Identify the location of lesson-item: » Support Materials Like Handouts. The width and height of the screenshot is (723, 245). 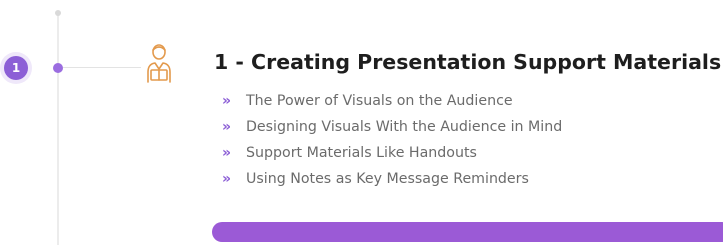
(392, 153).